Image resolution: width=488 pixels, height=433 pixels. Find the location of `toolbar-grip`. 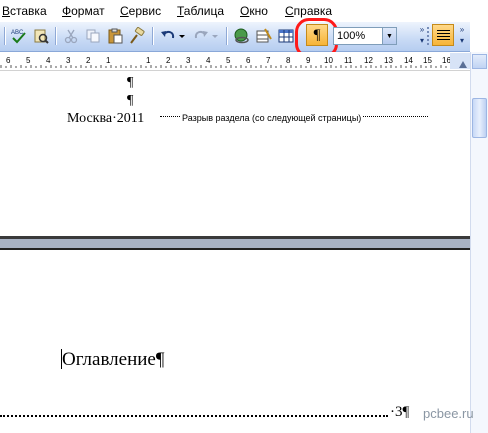

toolbar-grip is located at coordinates (428, 36).